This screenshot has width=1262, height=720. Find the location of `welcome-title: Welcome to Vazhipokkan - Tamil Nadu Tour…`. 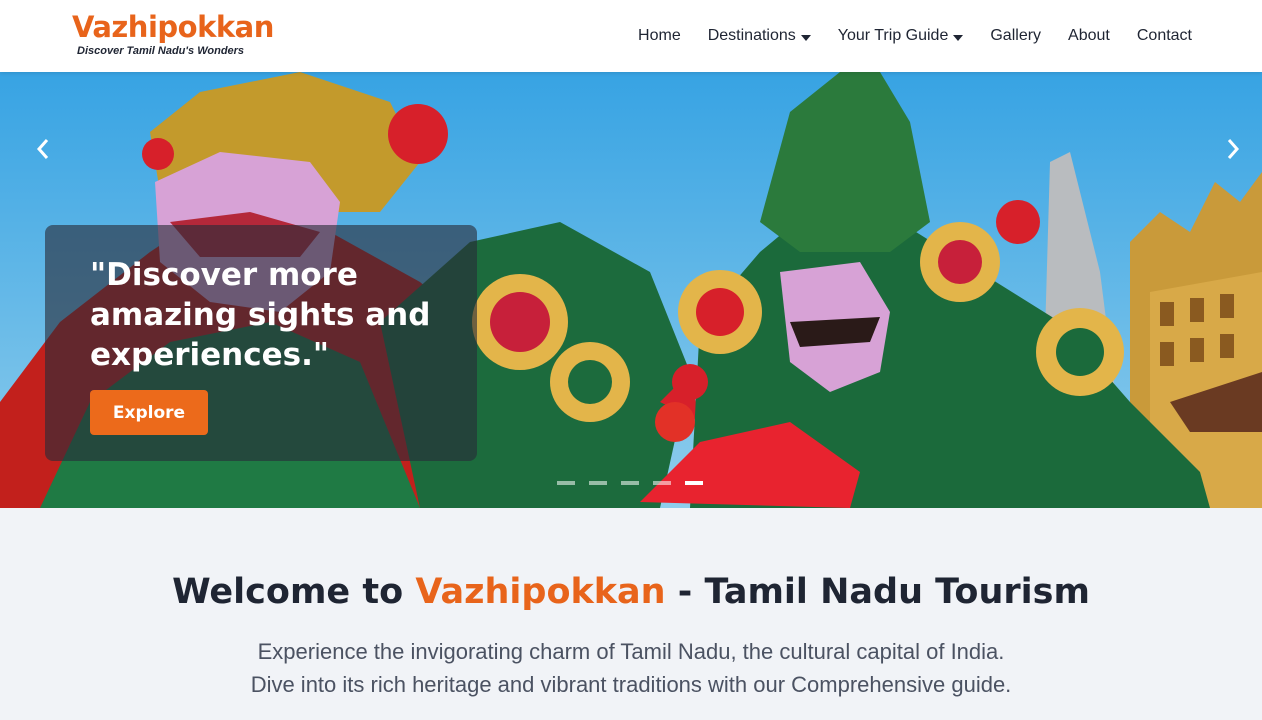

welcome-title: Welcome to Vazhipokkan - Tamil Nadu Tour… is located at coordinates (631, 592).